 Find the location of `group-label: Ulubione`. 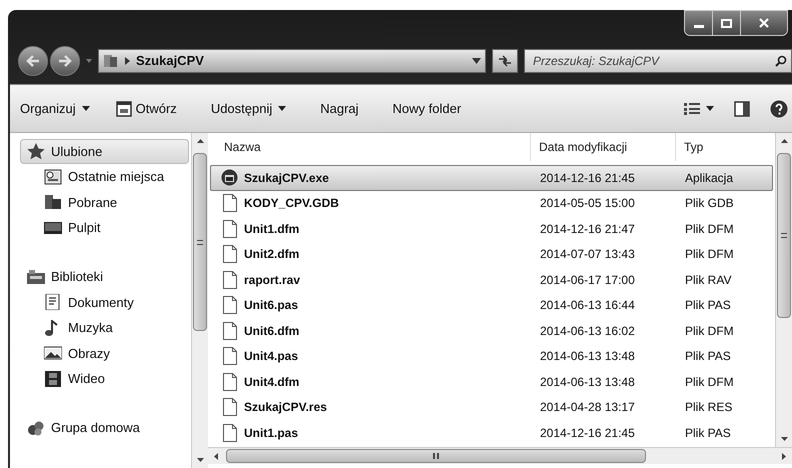

group-label: Ulubione is located at coordinates (76, 151).